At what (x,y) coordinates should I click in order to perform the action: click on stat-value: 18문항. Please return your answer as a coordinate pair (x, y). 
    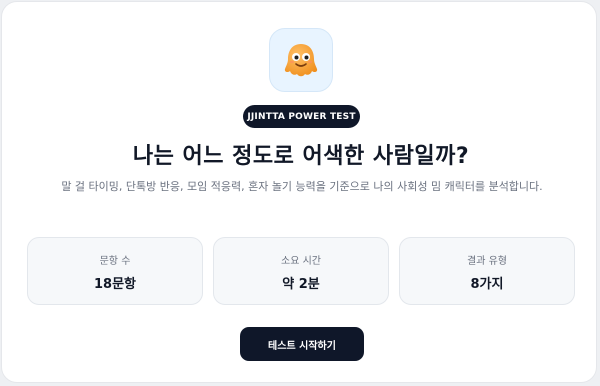
    Looking at the image, I should click on (114, 284).